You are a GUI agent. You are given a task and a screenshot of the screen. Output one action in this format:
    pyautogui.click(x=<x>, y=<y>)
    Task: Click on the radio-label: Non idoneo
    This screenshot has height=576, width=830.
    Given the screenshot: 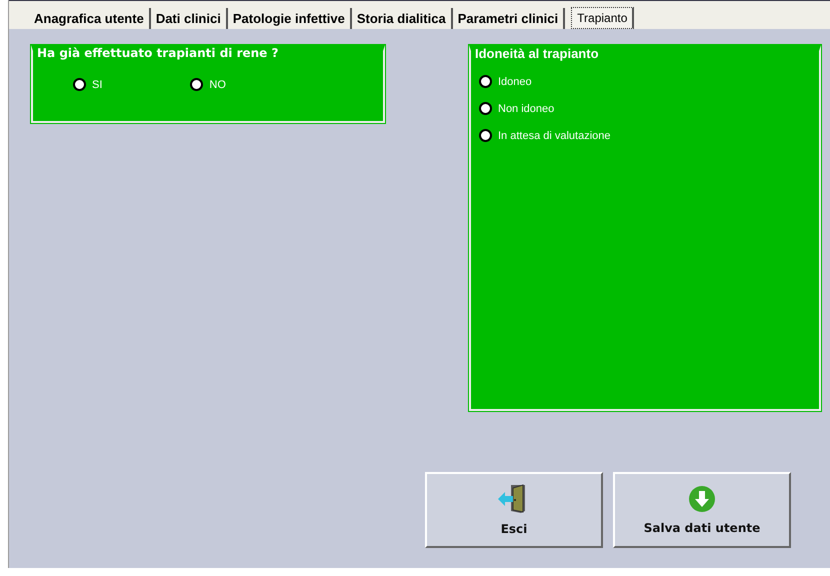 What is the action you would take?
    pyautogui.click(x=526, y=108)
    